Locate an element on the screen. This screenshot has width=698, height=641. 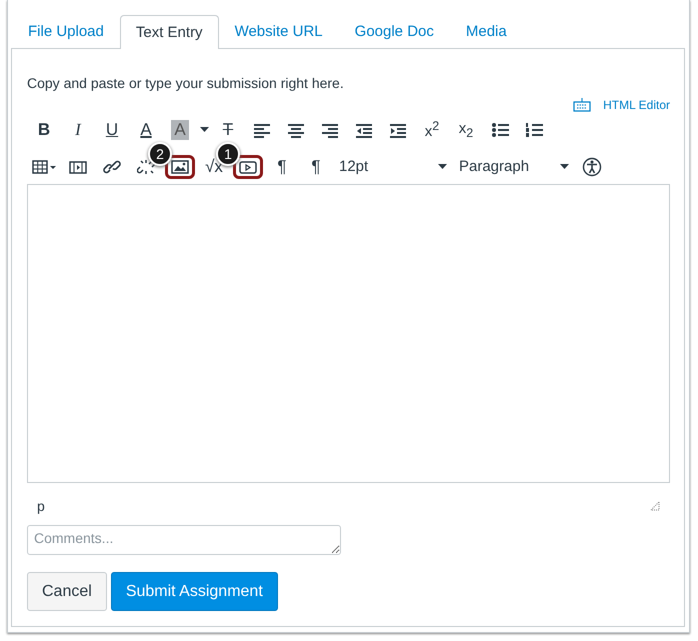
align-right-icon is located at coordinates (330, 130).